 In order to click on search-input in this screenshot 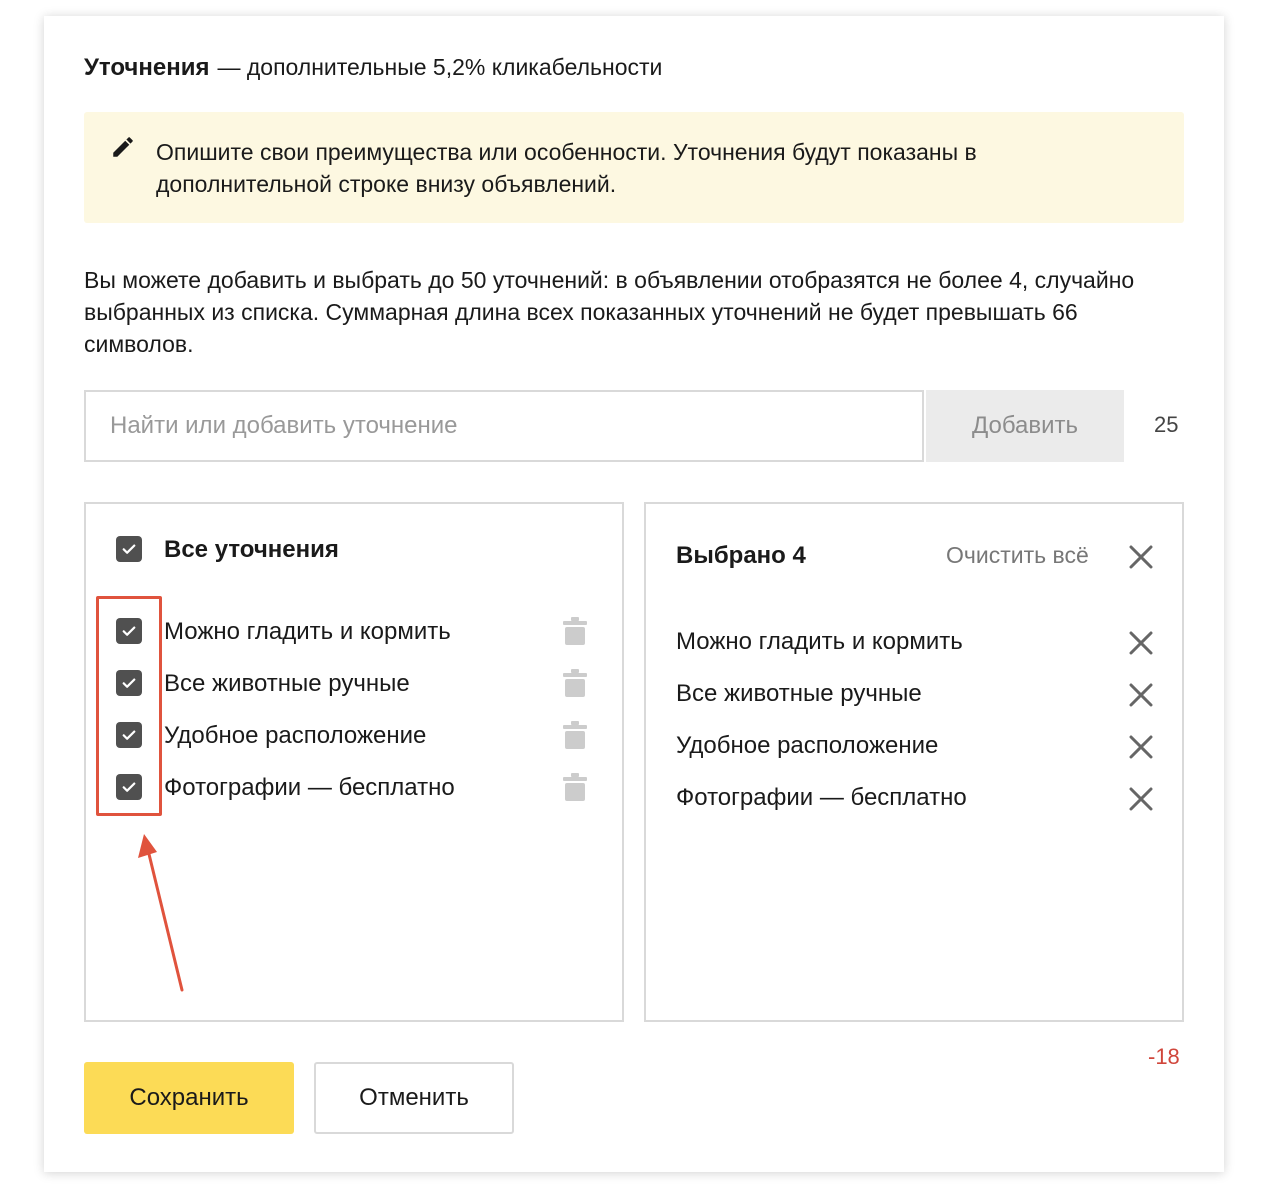, I will do `click(504, 426)`.